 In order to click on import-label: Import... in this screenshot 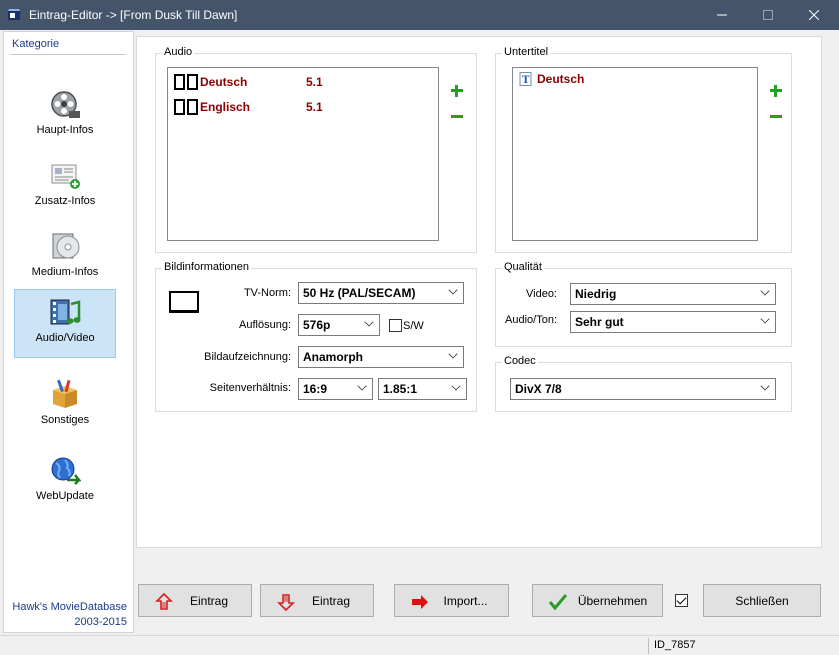, I will do `click(465, 600)`.